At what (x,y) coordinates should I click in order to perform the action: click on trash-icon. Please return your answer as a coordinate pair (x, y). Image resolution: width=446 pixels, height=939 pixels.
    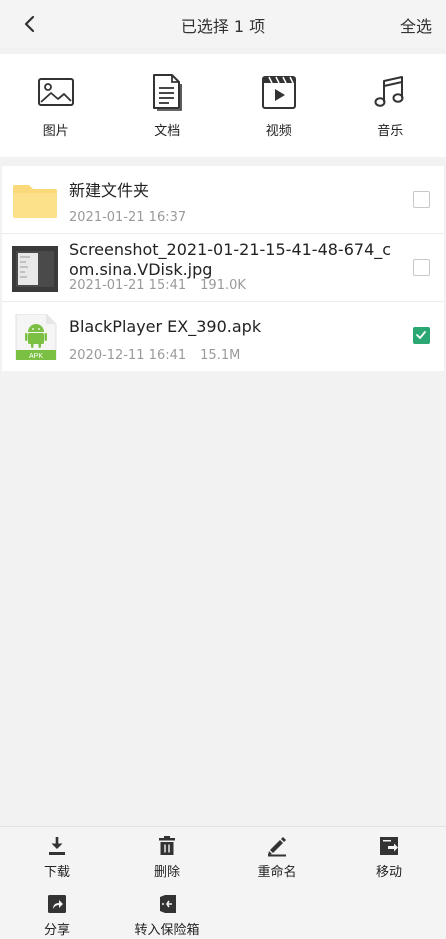
    Looking at the image, I should click on (167, 845).